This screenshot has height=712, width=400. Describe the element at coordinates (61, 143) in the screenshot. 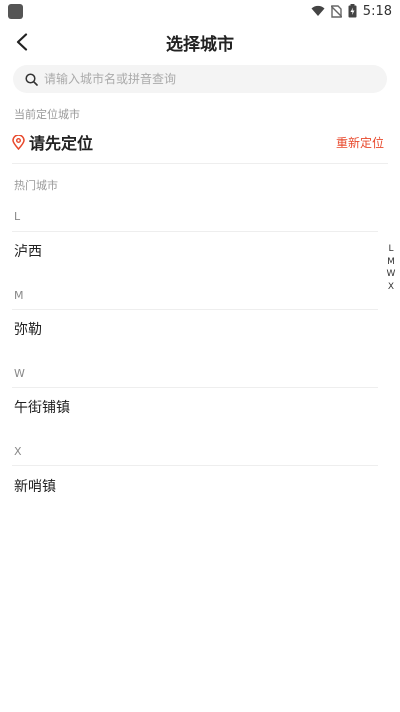

I see `location-status-text: 请先定位` at that location.